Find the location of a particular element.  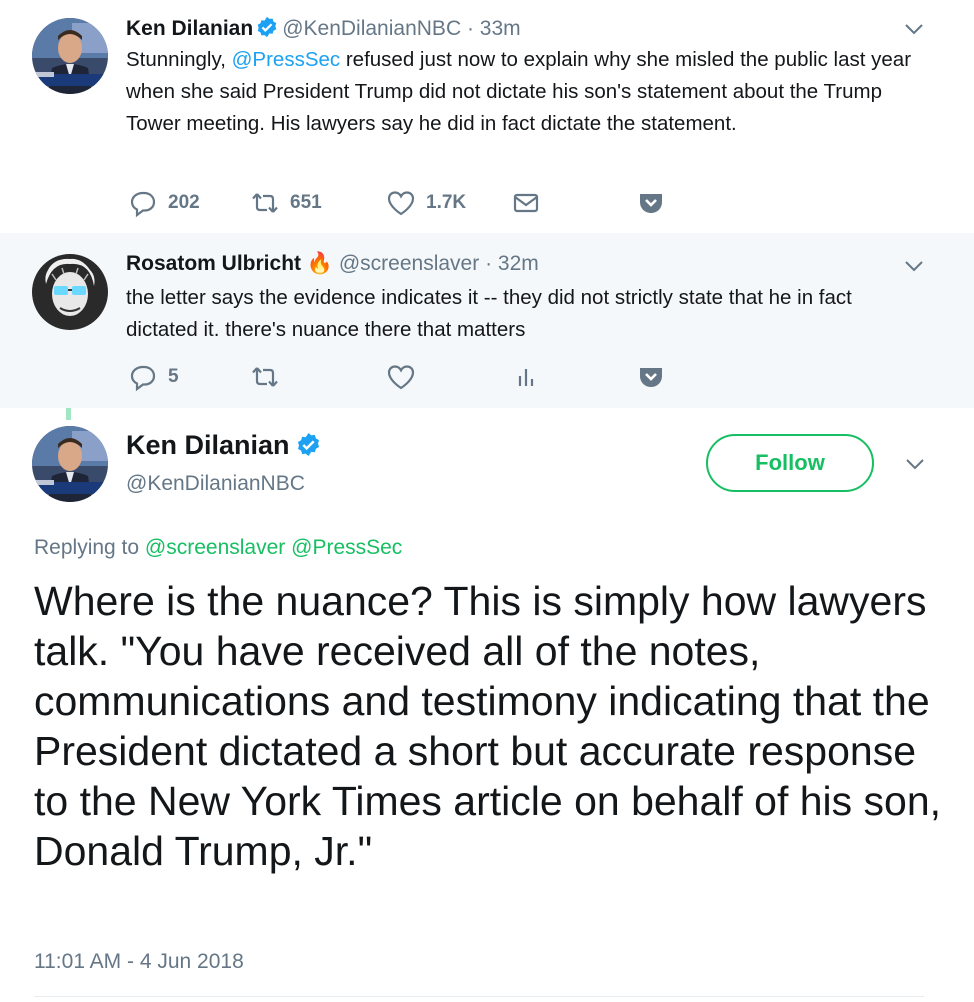

dm-button is located at coordinates (526, 203).